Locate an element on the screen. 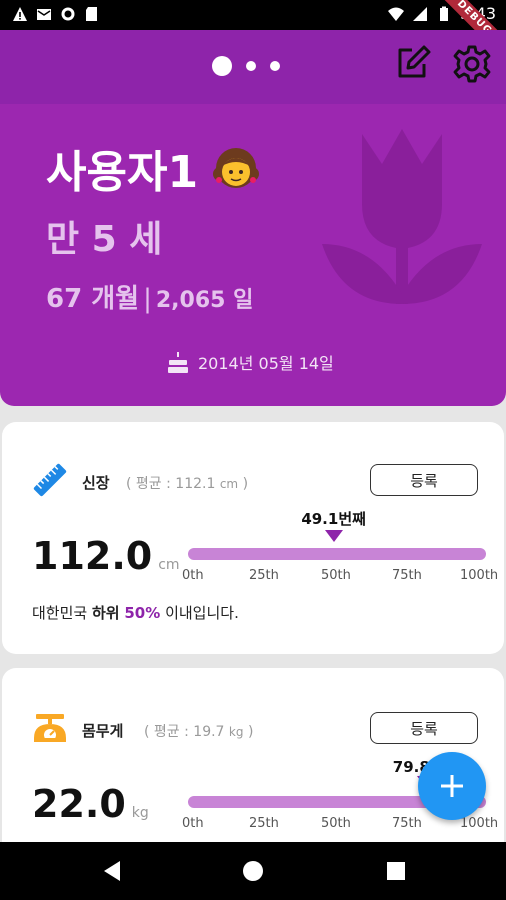 Image resolution: width=506 pixels, height=900 pixels. desc-position: 하위 is located at coordinates (105, 613).